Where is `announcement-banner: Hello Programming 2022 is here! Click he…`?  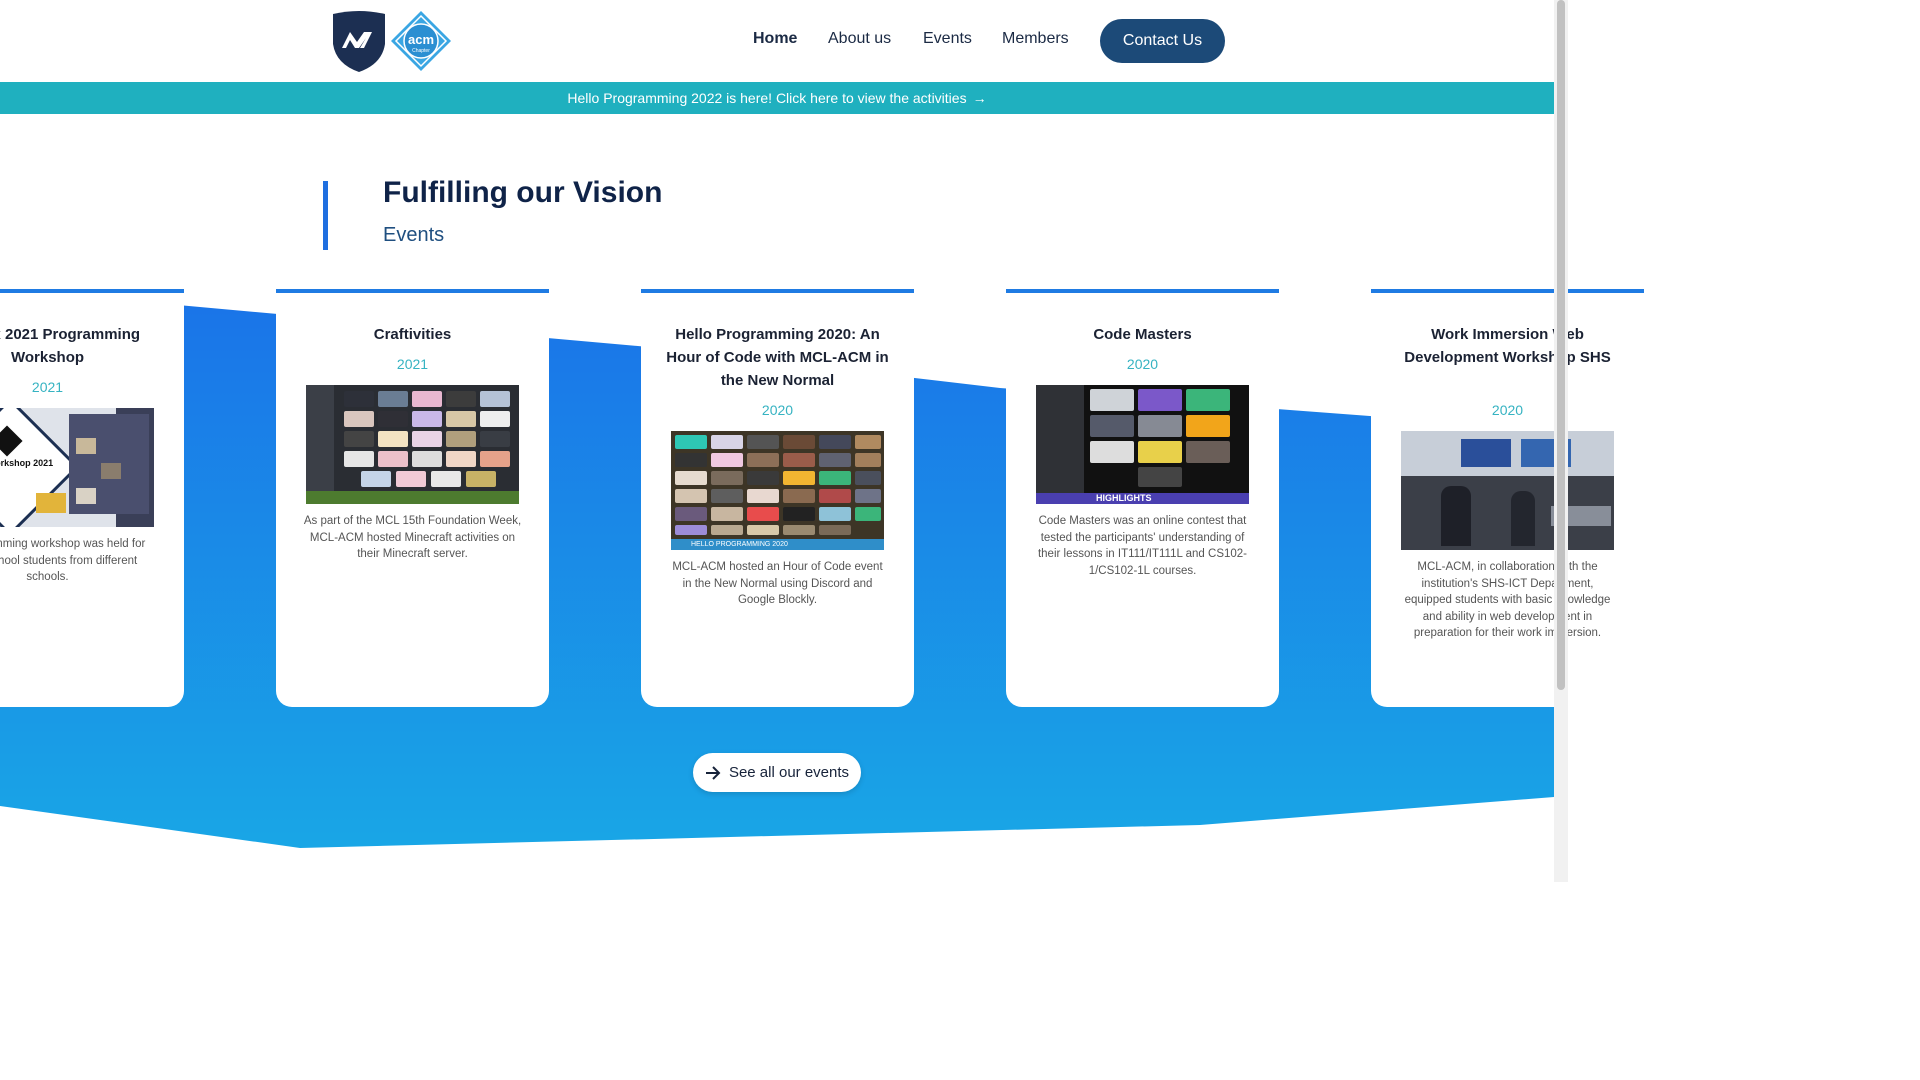
announcement-banner: Hello Programming 2022 is here! Click he… is located at coordinates (777, 98).